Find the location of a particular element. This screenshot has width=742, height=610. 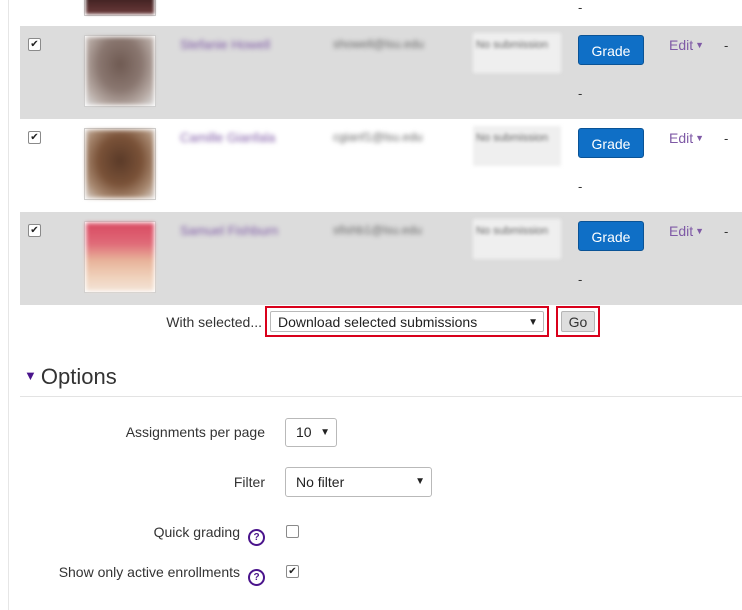

bulk-action-select: Download selected submissions ▼ is located at coordinates (407, 321).